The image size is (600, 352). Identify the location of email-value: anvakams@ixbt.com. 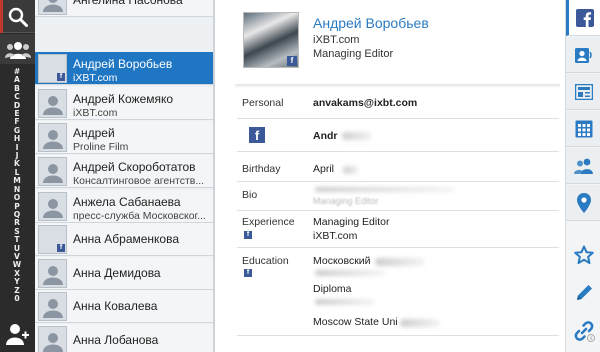
(365, 103).